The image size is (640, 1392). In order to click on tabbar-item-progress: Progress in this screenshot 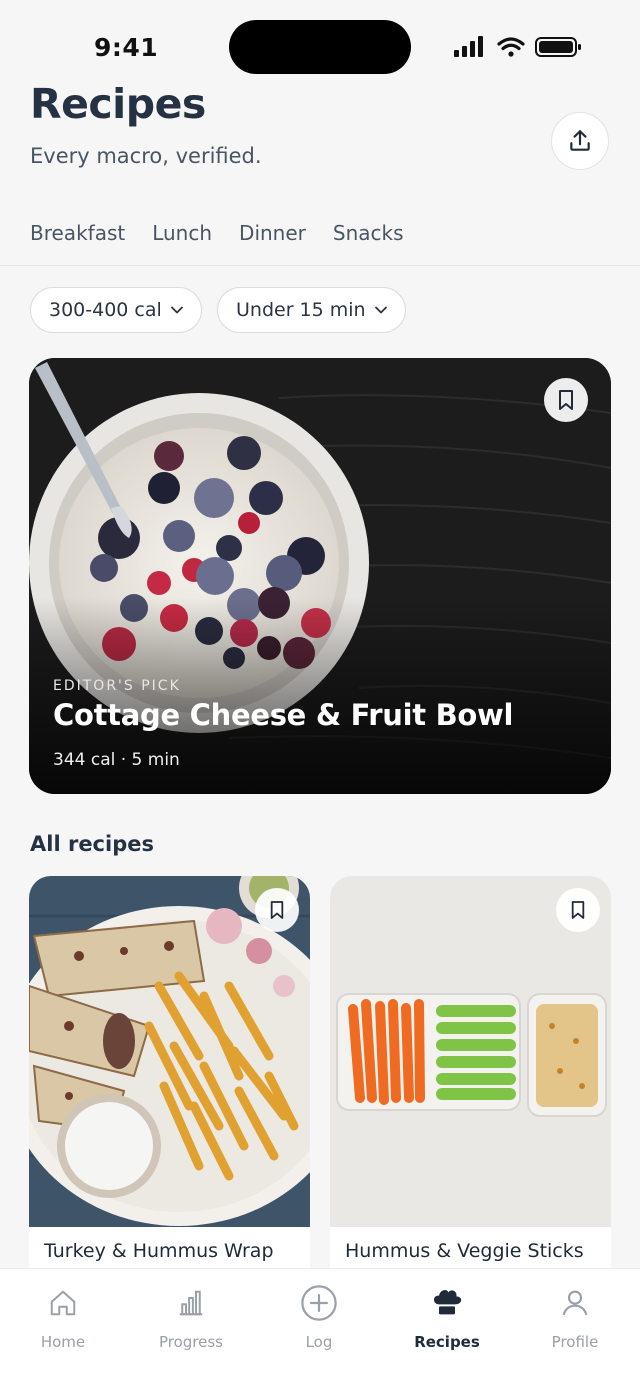, I will do `click(191, 1318)`.